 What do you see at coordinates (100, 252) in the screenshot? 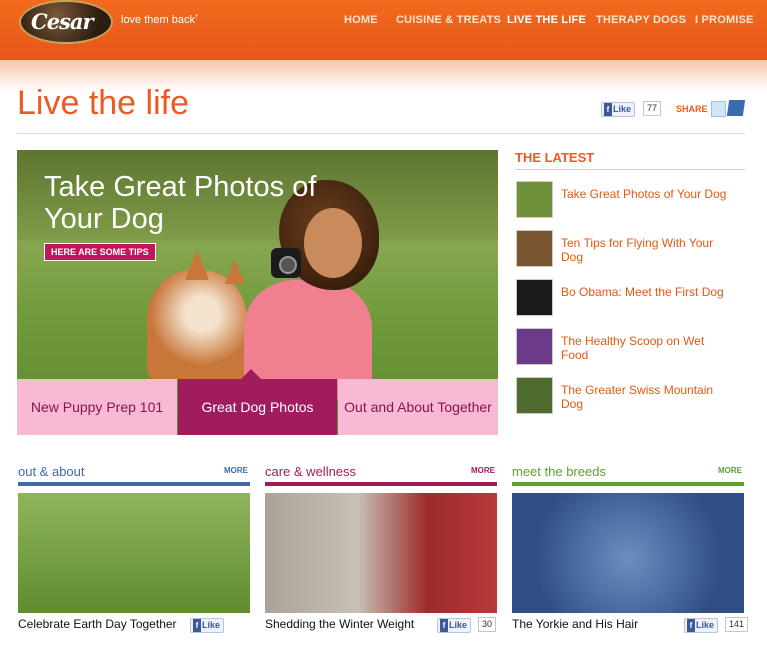
I see `hero-tips-button: HERE ARE SOME TIPS` at bounding box center [100, 252].